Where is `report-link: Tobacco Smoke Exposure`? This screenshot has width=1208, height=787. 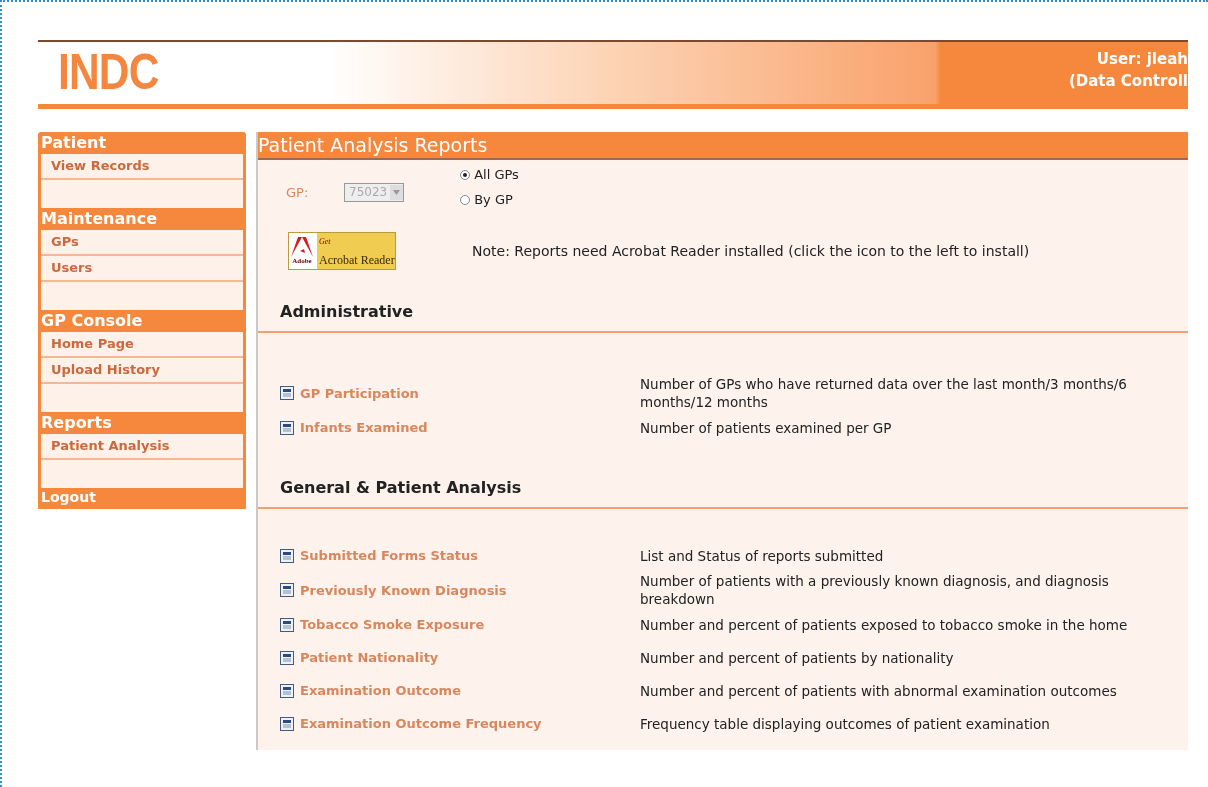
report-link: Tobacco Smoke Exposure is located at coordinates (392, 624).